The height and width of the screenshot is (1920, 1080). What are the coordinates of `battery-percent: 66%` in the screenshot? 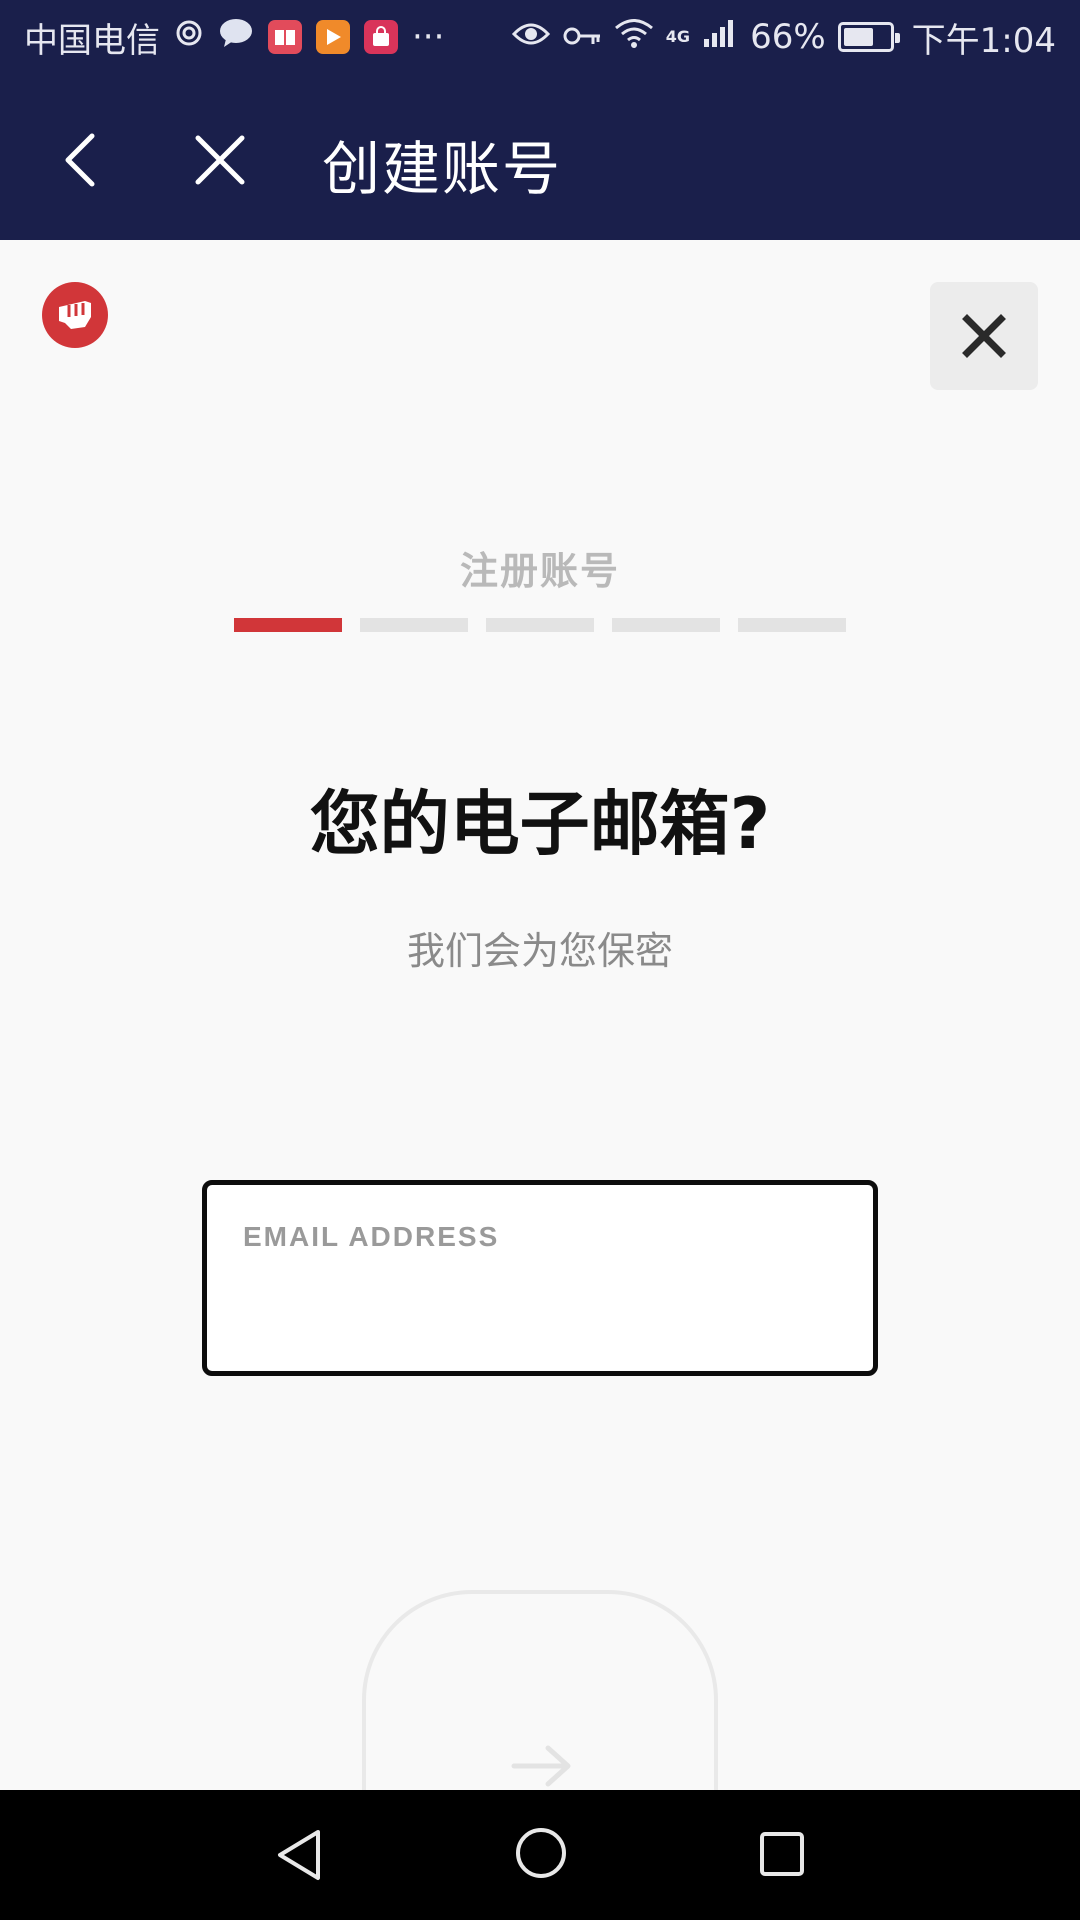 It's located at (788, 37).